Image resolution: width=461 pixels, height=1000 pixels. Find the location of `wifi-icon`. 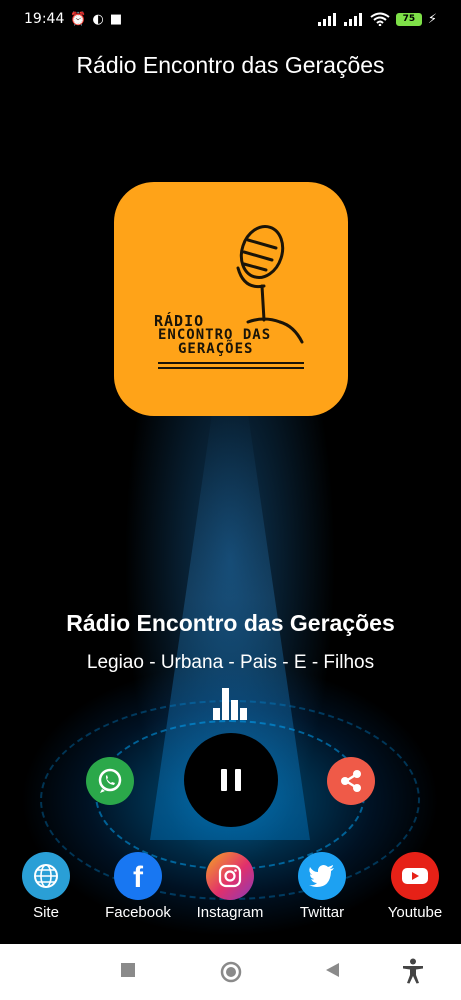

wifi-icon is located at coordinates (380, 19).